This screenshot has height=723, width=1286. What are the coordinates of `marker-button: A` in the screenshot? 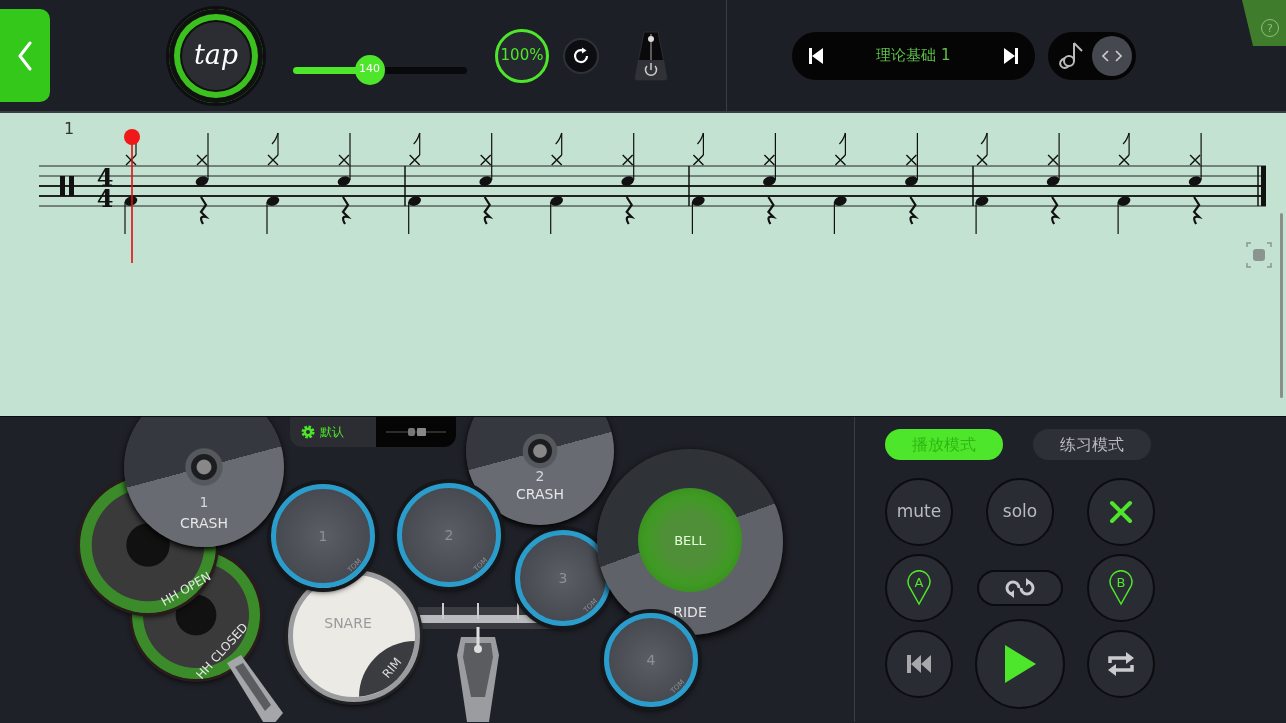 It's located at (919, 588).